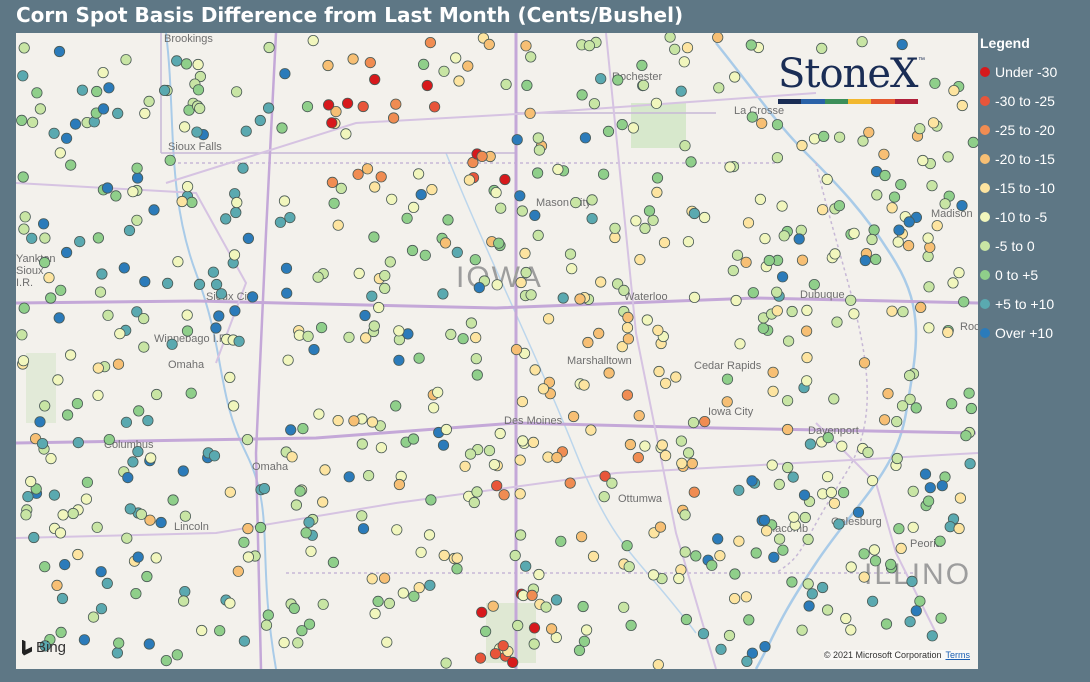  Describe the element at coordinates (1035, 129) in the screenshot. I see `legend-item: -25 to -20` at that location.